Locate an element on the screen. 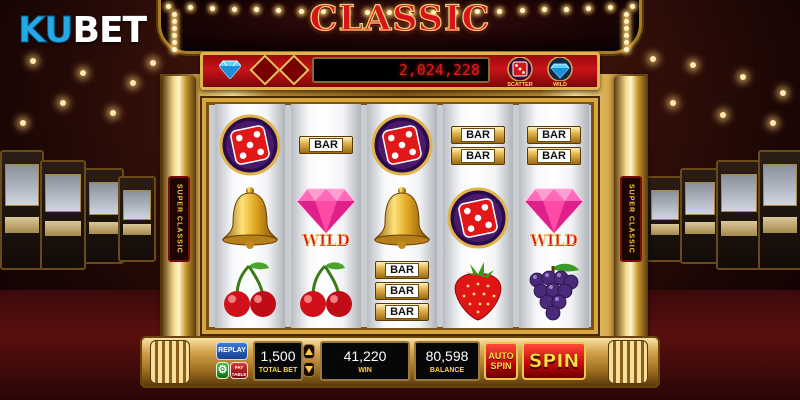  reel-3: BAR BAR BAR is located at coordinates (402, 216).